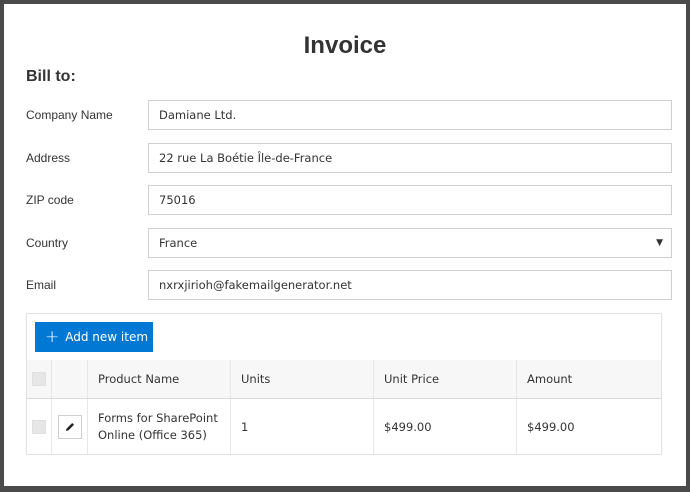 The width and height of the screenshot is (690, 492). What do you see at coordinates (47, 243) in the screenshot?
I see `country-label: Country` at bounding box center [47, 243].